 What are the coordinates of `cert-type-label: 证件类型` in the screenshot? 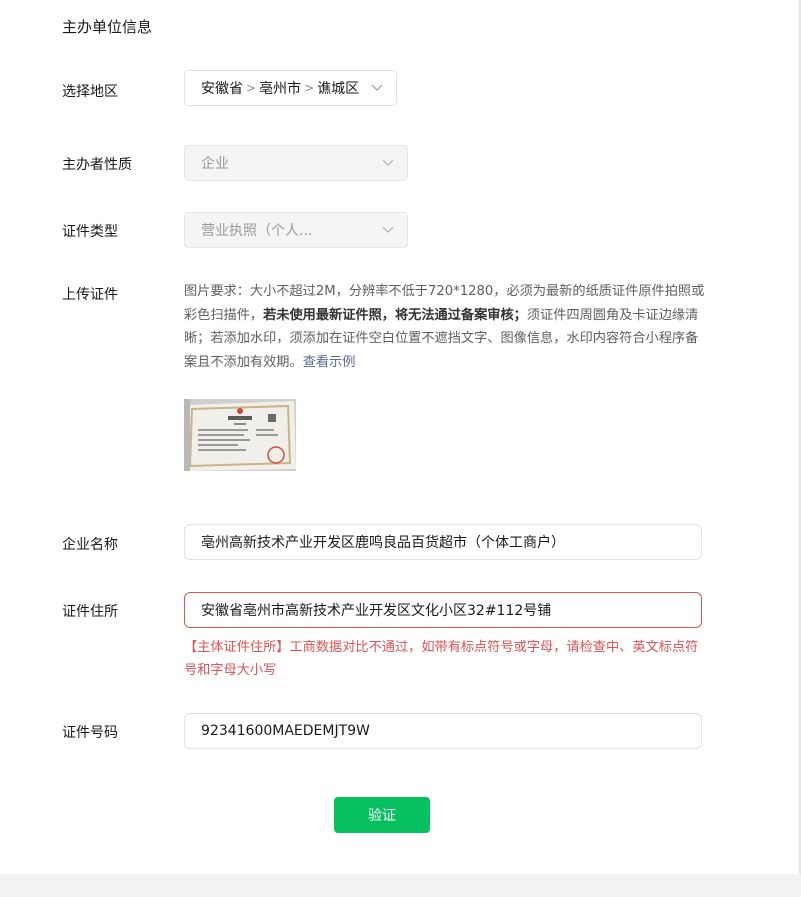 It's located at (90, 232).